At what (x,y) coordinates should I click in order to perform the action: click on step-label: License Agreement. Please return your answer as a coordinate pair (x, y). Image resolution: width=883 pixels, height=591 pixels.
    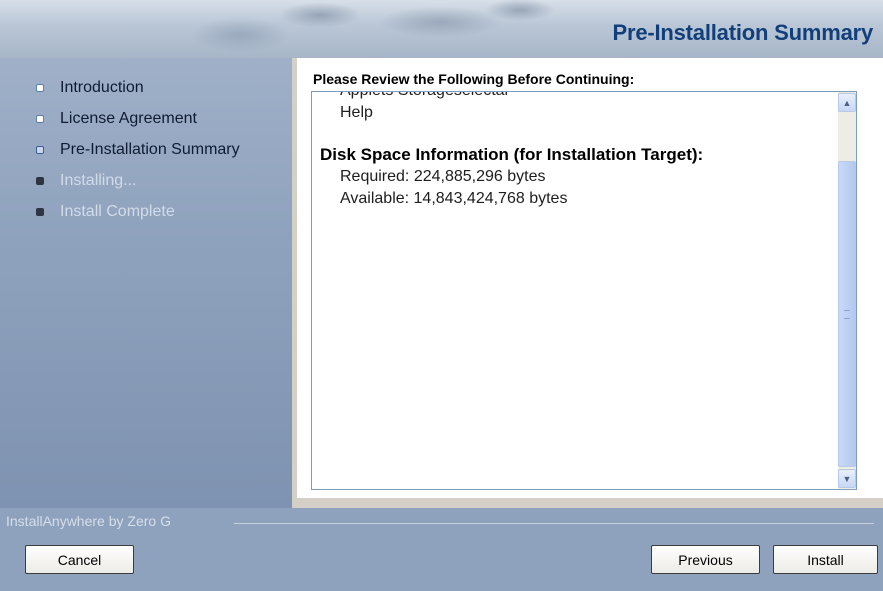
    Looking at the image, I should click on (128, 118).